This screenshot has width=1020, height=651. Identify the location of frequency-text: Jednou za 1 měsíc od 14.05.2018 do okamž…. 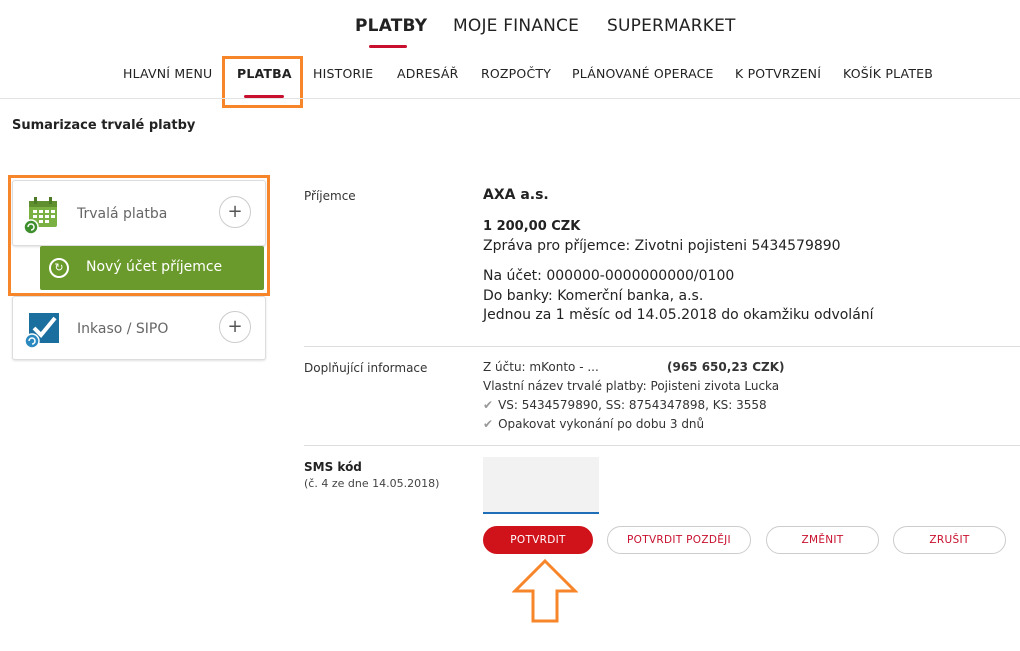
(678, 315).